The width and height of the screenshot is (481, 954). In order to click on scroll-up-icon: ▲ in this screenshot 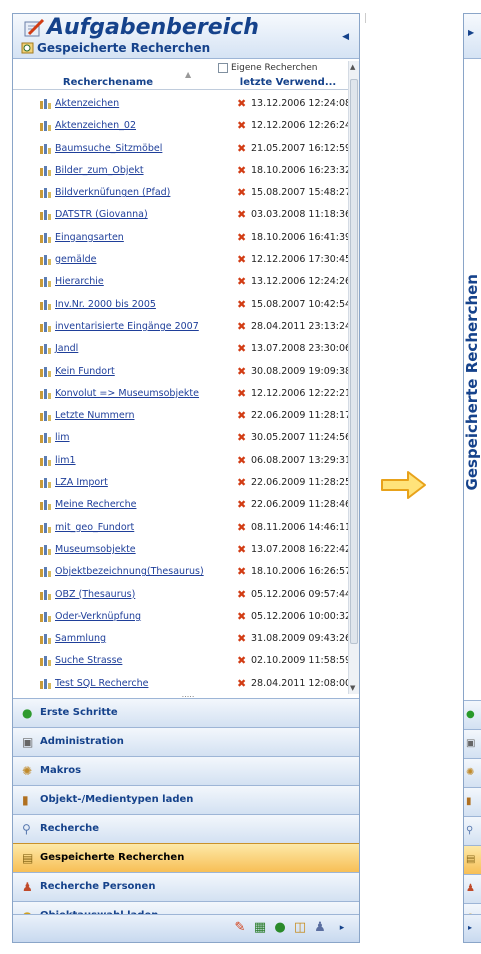, I will do `click(352, 67)`.